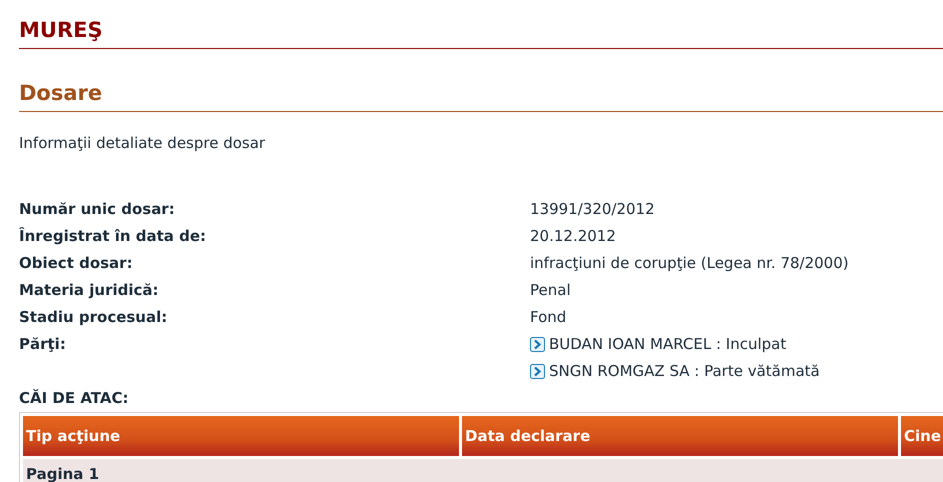 The width and height of the screenshot is (943, 482). What do you see at coordinates (74, 398) in the screenshot?
I see `section-label: CĂI DE ATAC:` at bounding box center [74, 398].